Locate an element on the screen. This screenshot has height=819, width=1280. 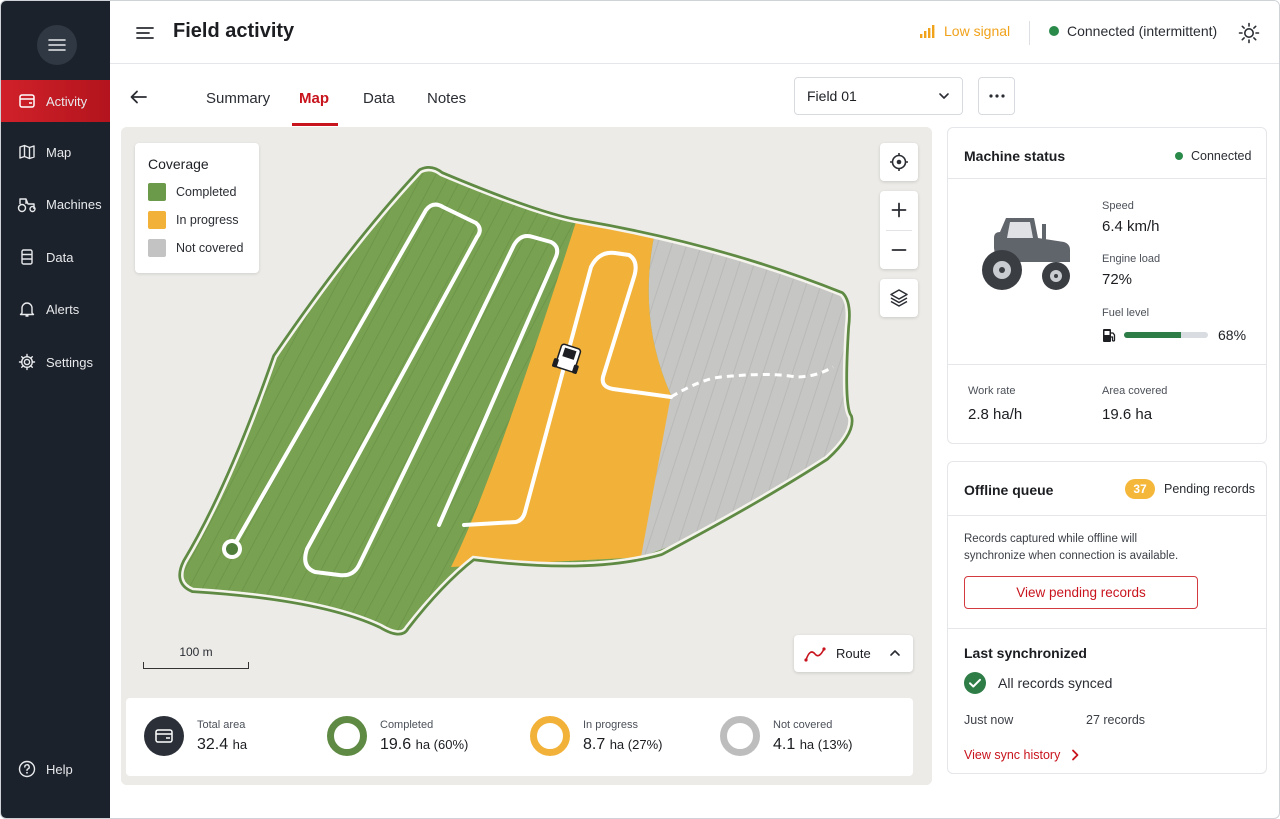
sidebar-item-data: Data is located at coordinates (55, 257).